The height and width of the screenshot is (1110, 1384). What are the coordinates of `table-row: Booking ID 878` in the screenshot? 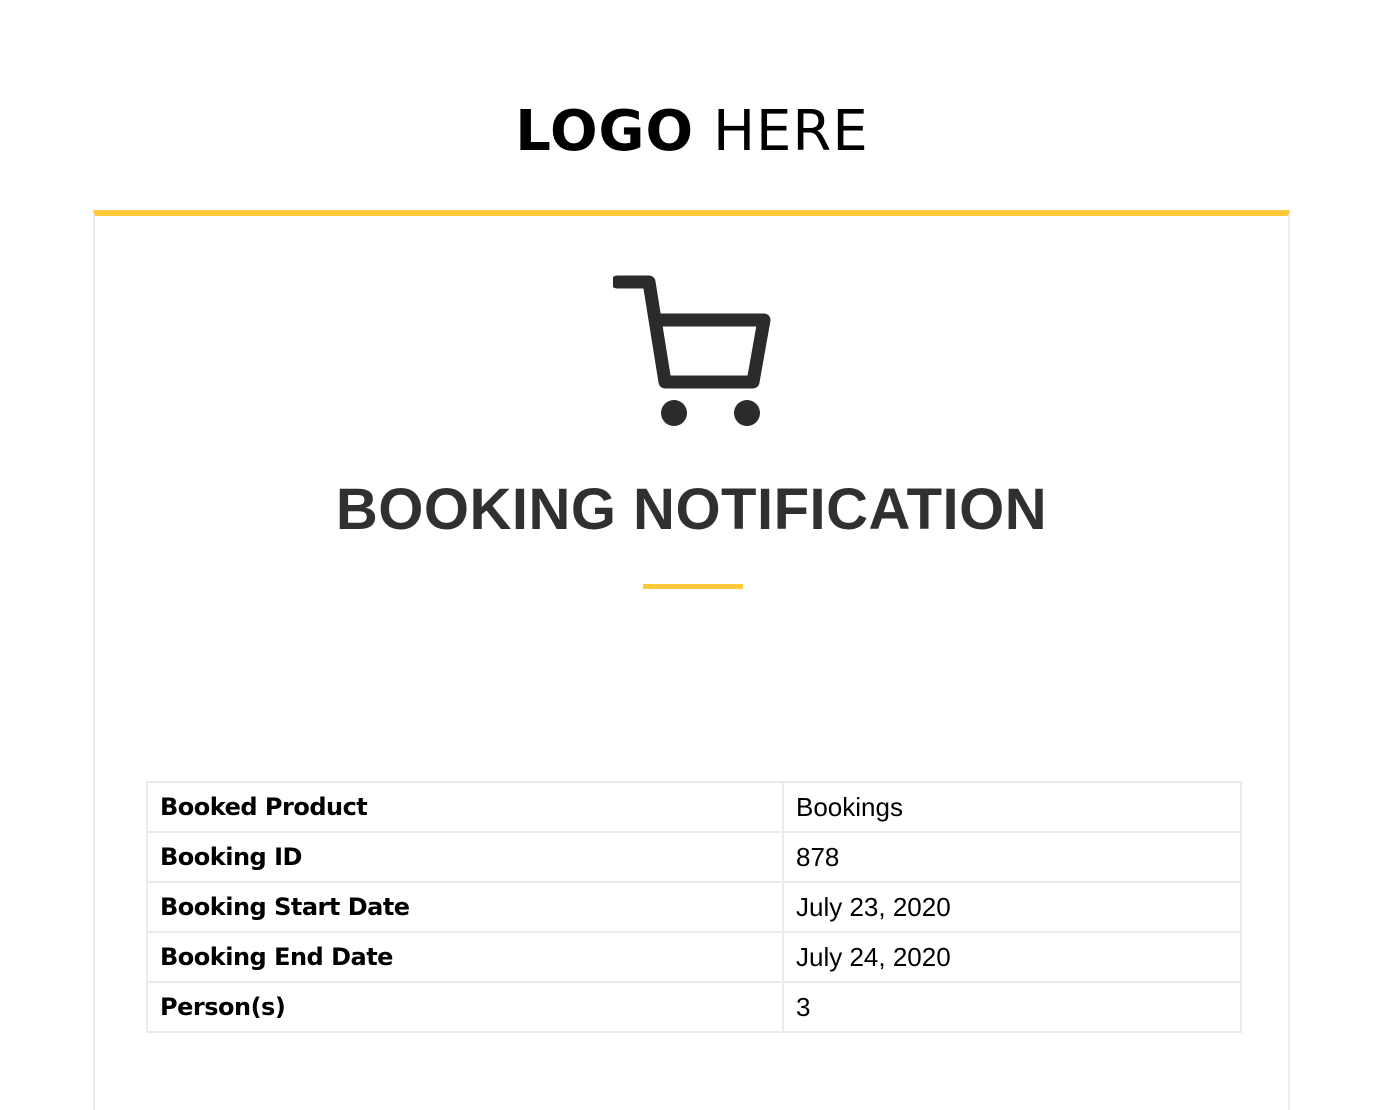 It's located at (694, 857).